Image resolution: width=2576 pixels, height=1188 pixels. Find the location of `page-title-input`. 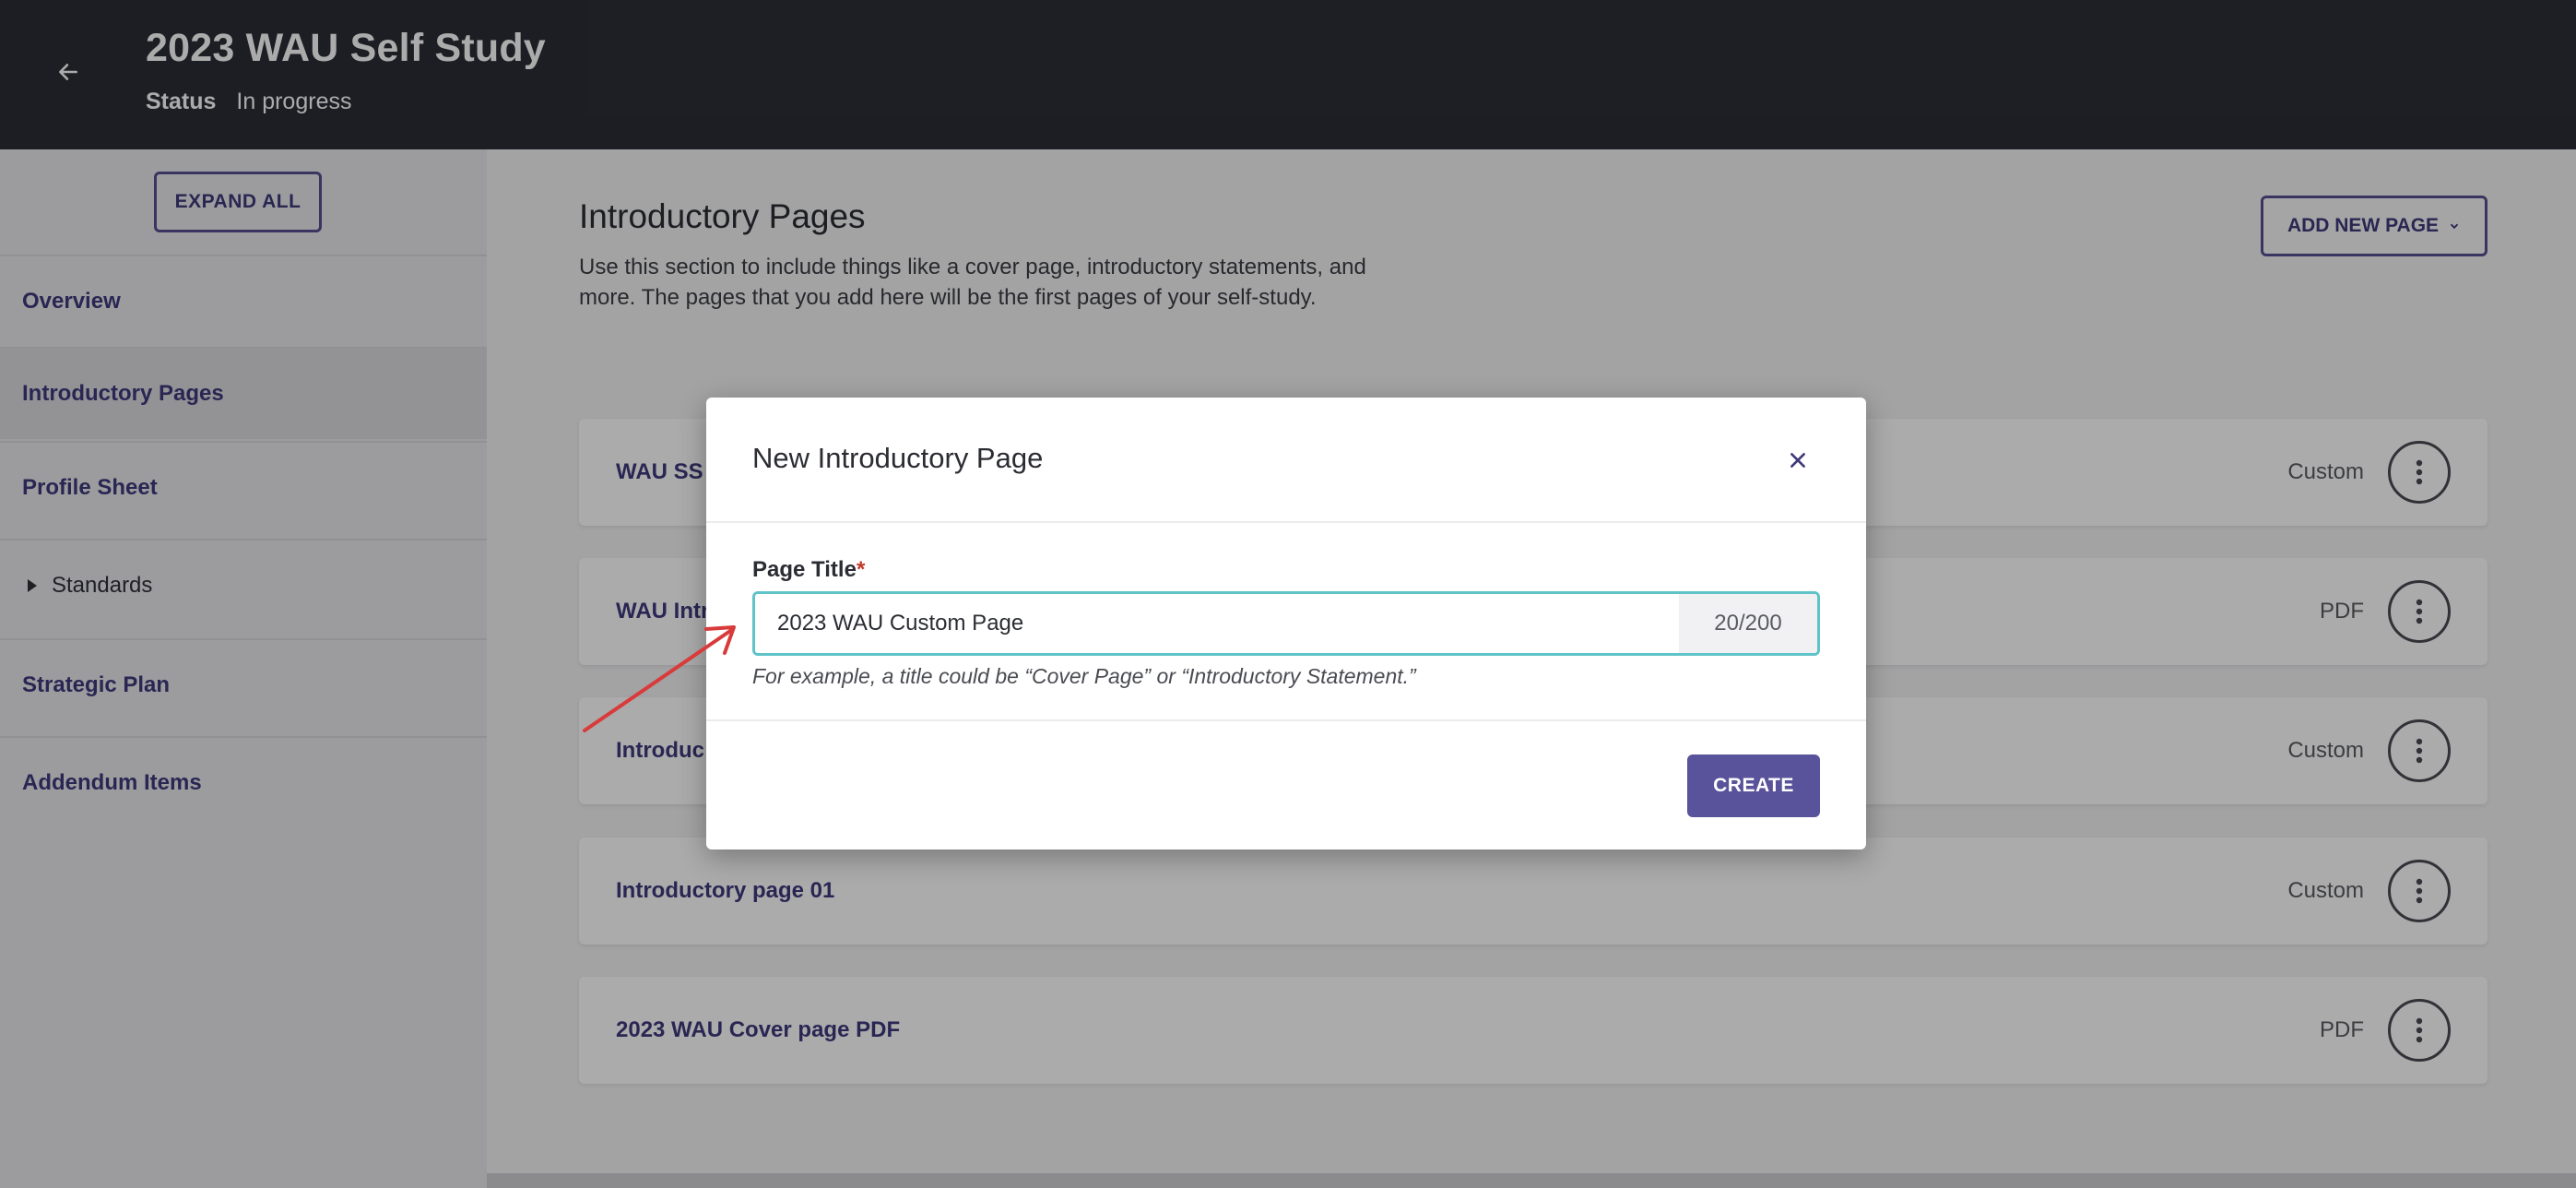

page-title-input is located at coordinates (1217, 623).